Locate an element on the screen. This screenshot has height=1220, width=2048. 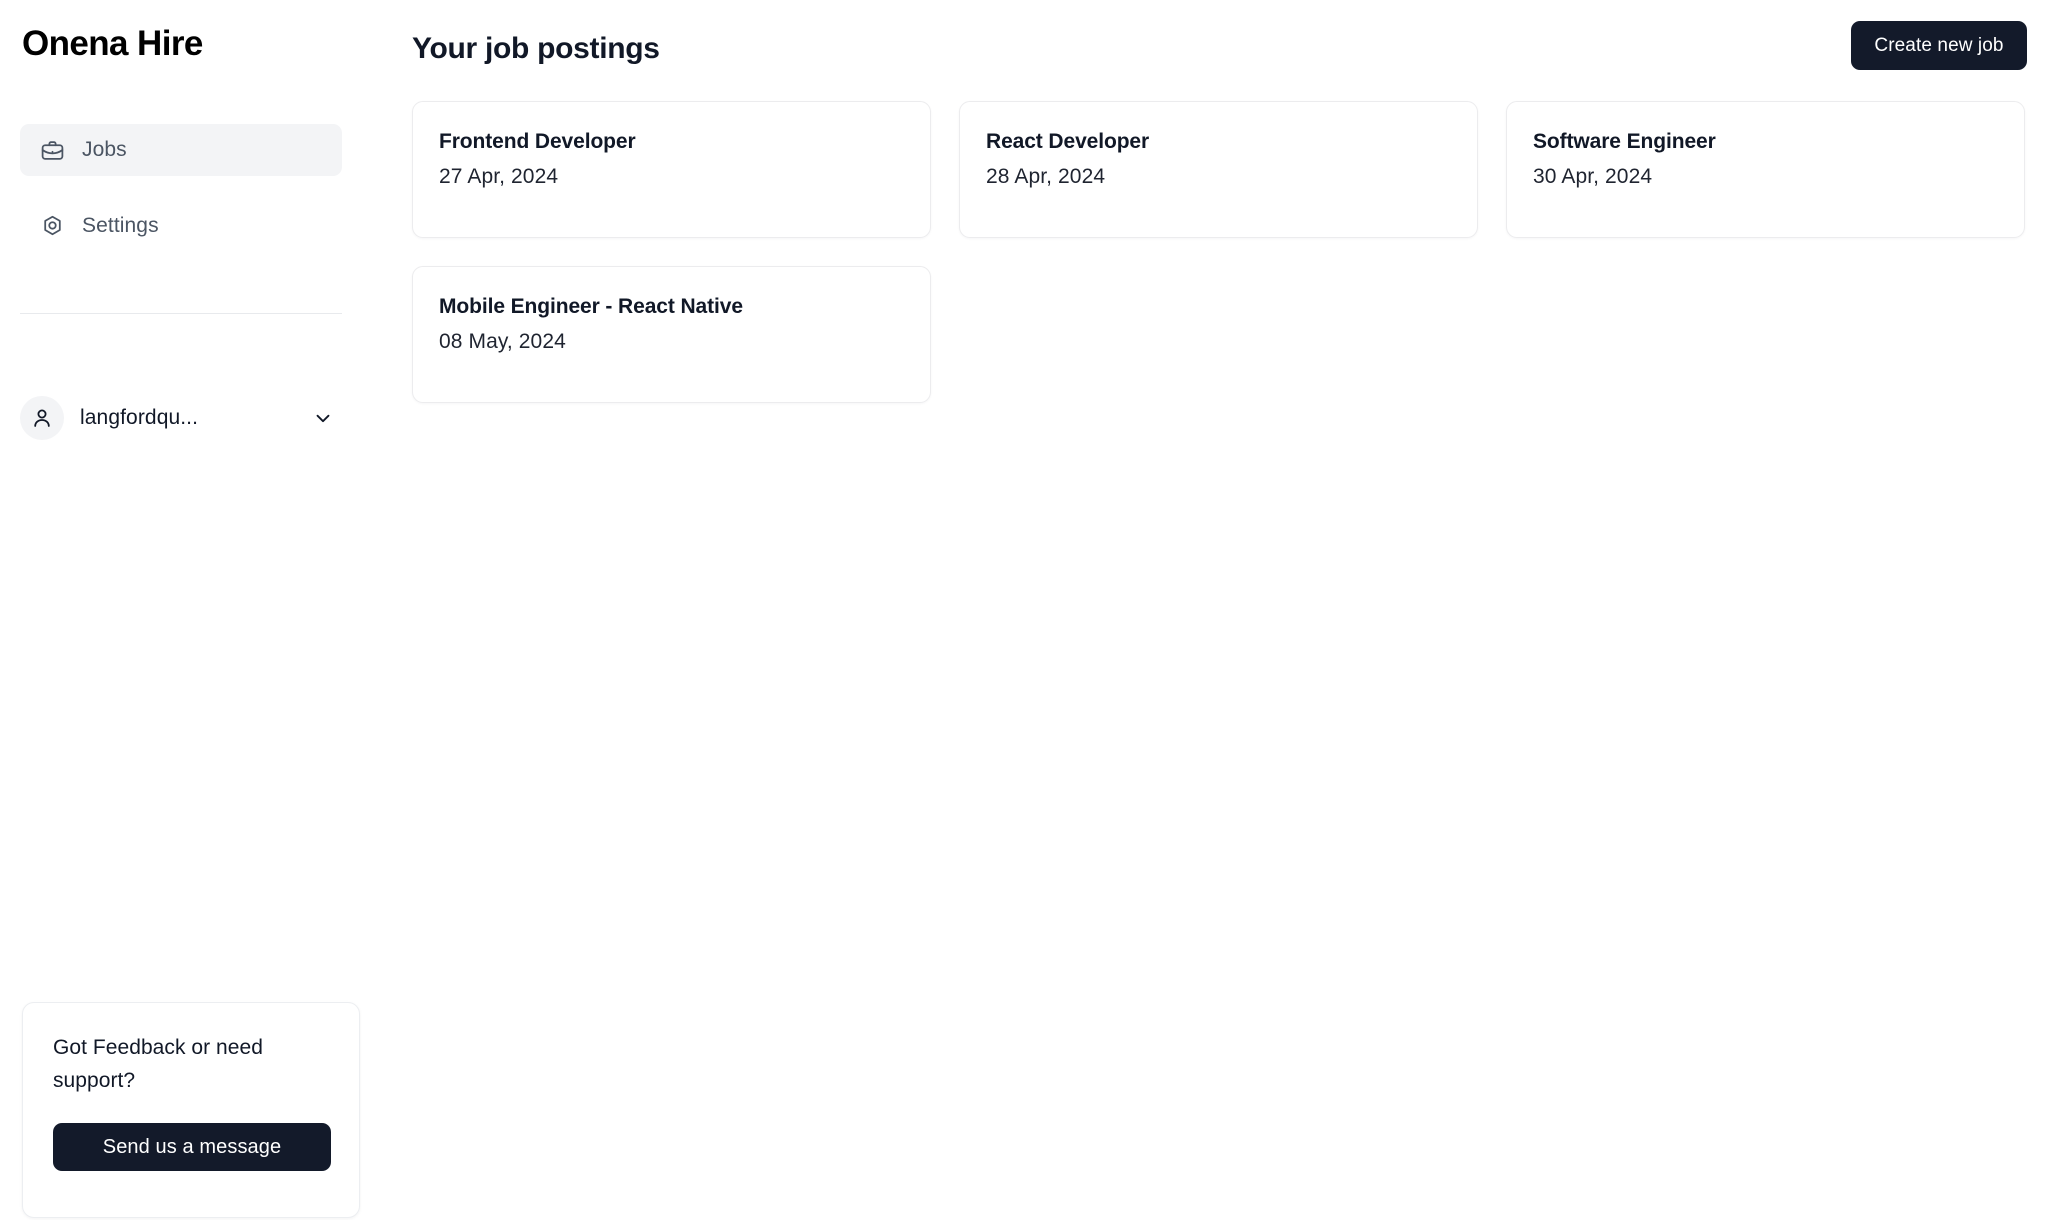
chevron-down-icon is located at coordinates (323, 418).